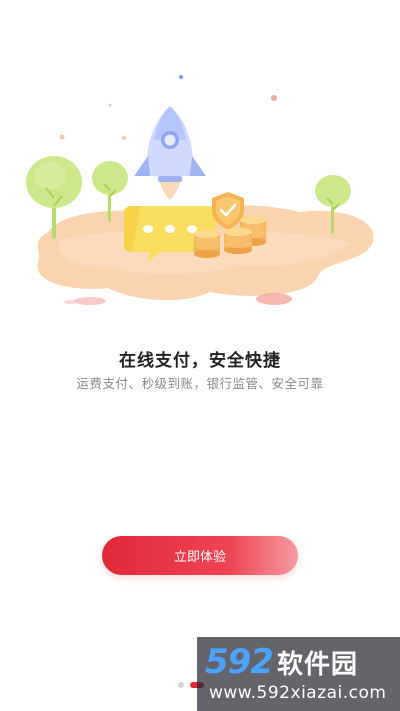 This screenshot has width=400, height=711. I want to click on page-dot, so click(181, 685).